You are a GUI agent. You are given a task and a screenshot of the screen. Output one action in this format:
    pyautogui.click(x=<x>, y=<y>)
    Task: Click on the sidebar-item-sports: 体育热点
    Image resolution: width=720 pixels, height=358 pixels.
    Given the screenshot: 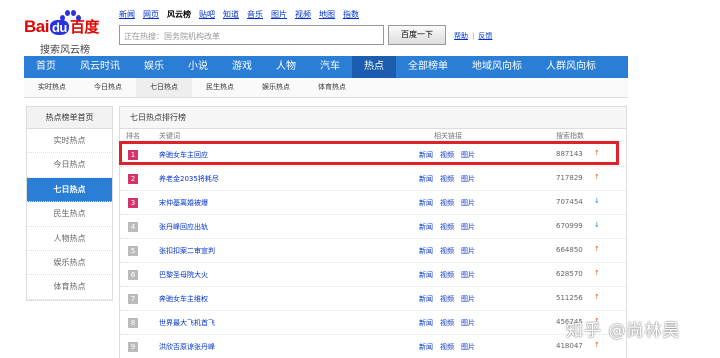 What is the action you would take?
    pyautogui.click(x=69, y=287)
    